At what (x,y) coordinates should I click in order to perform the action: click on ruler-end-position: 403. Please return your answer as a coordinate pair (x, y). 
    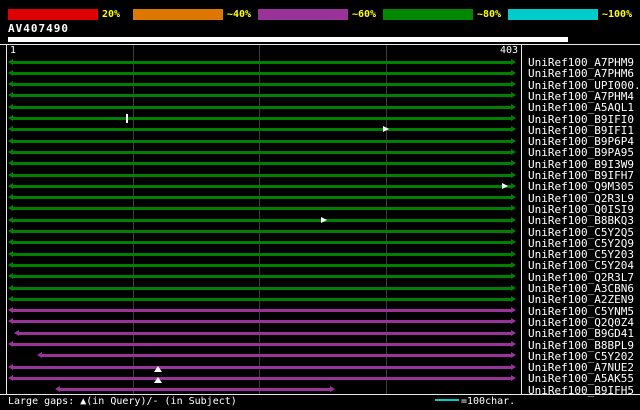
    Looking at the image, I should click on (508, 50).